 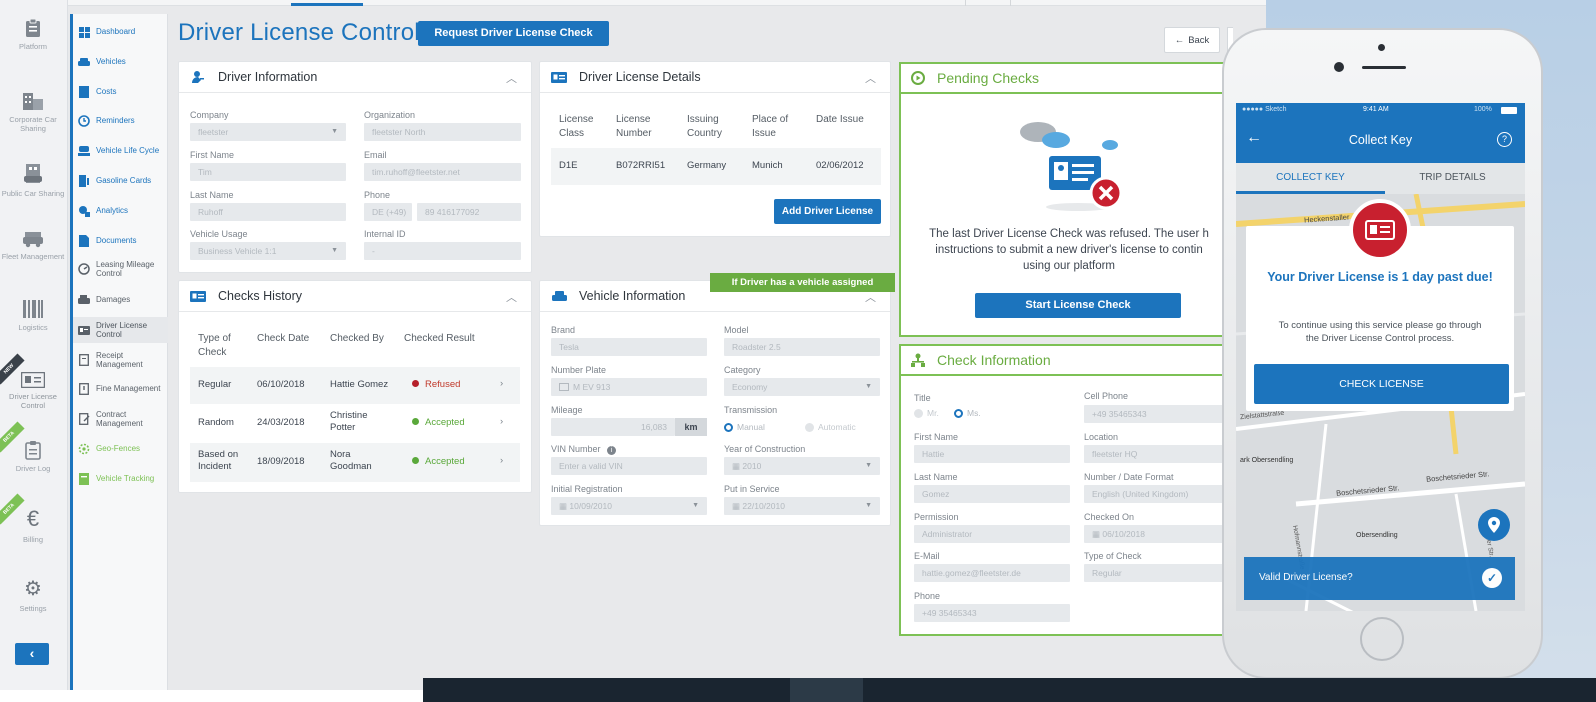 I want to click on rail-item-driver-log: Driver Log, so click(x=33, y=456).